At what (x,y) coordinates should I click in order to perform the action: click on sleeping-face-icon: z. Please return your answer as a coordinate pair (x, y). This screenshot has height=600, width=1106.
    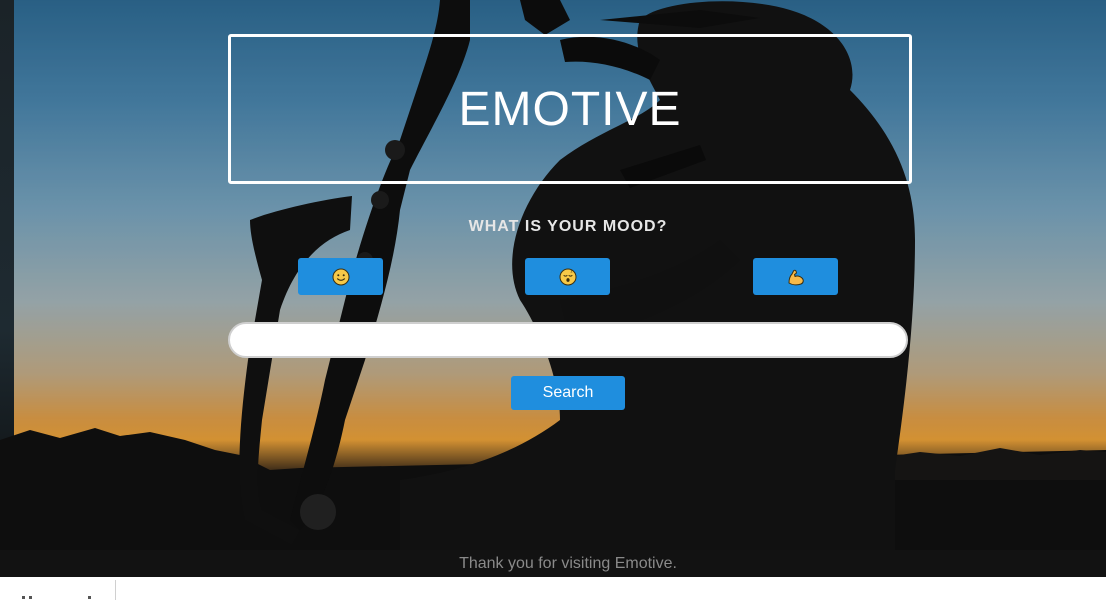
    Looking at the image, I should click on (567, 276).